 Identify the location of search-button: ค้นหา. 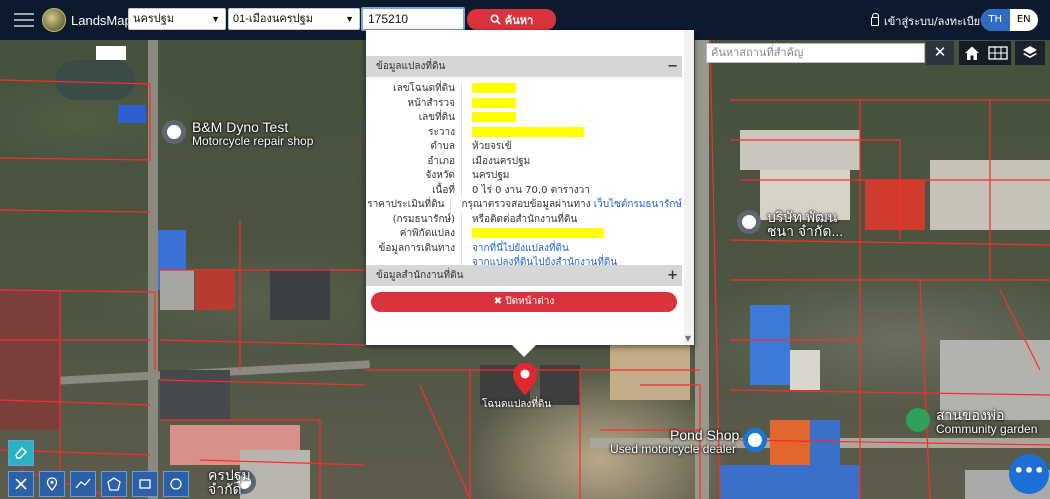
(511, 19).